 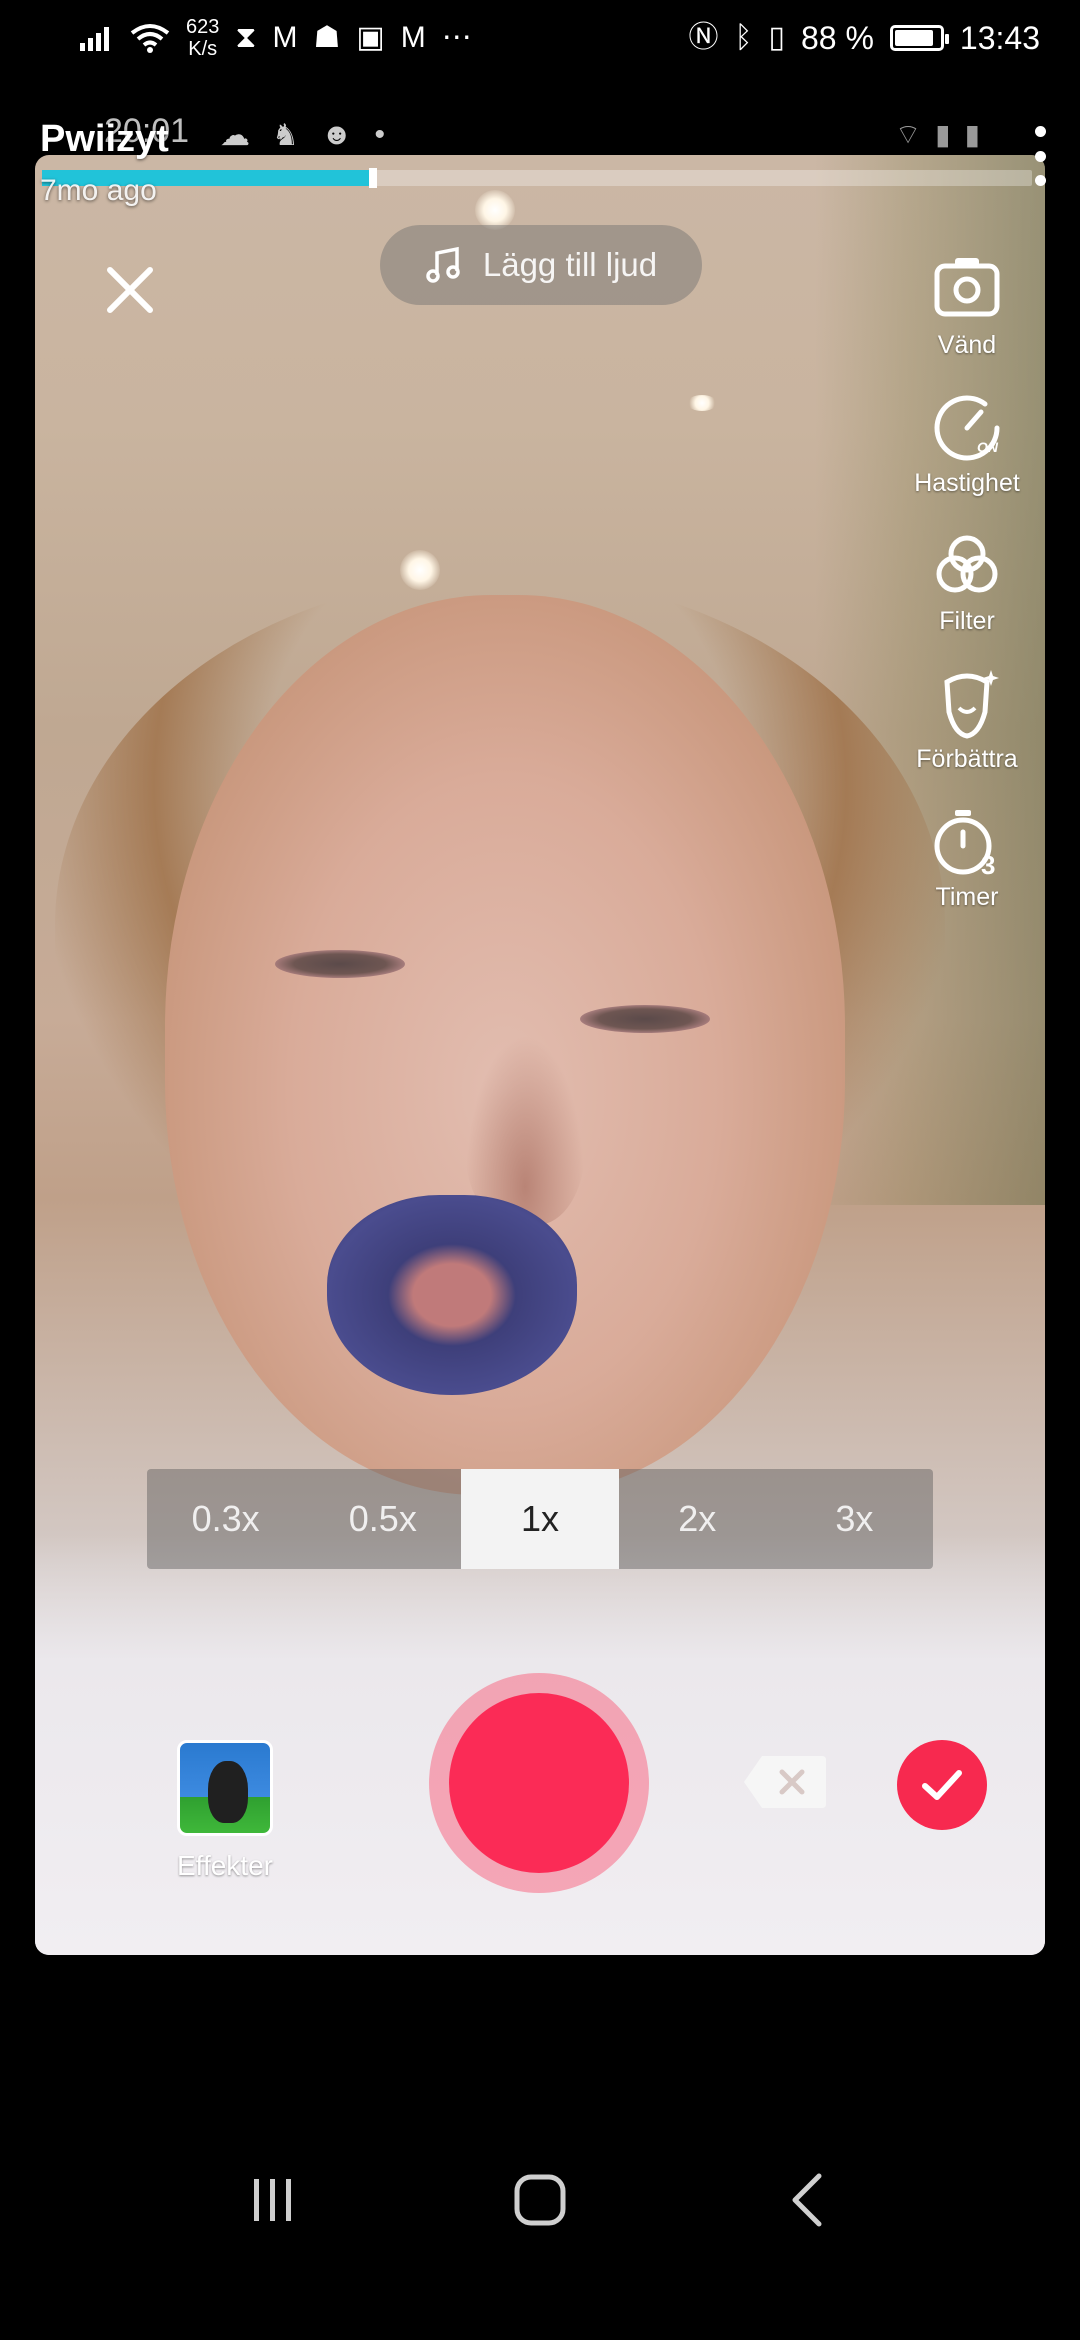 I want to click on calendar-icon: ▣, so click(x=370, y=37).